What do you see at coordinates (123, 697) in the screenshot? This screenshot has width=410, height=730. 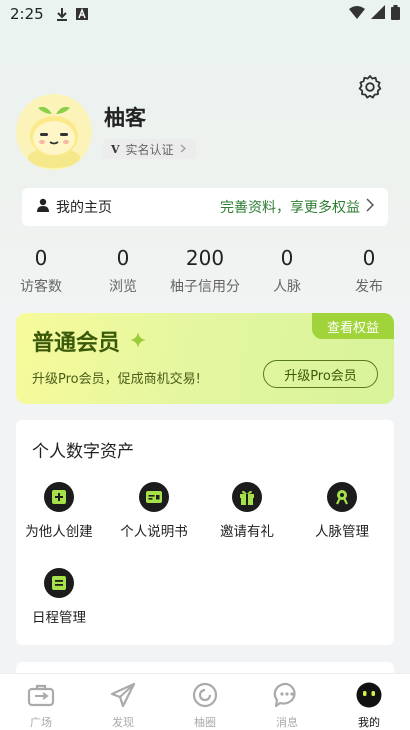 I see `paper-plane-icon` at bounding box center [123, 697].